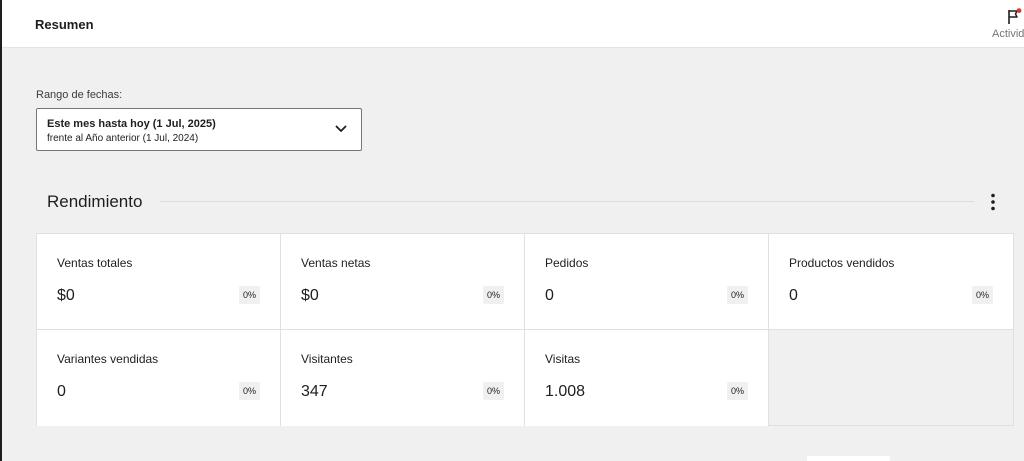 The image size is (1024, 461). Describe the element at coordinates (403, 378) in the screenshot. I see `card-visitantes: Visitantes 347 0%` at that location.